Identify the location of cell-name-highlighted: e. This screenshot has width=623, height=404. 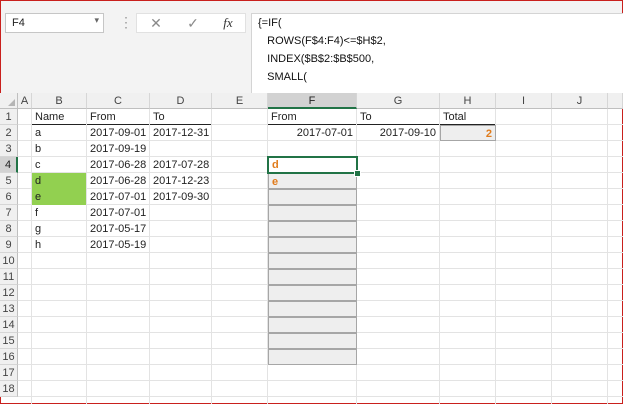
(59, 197).